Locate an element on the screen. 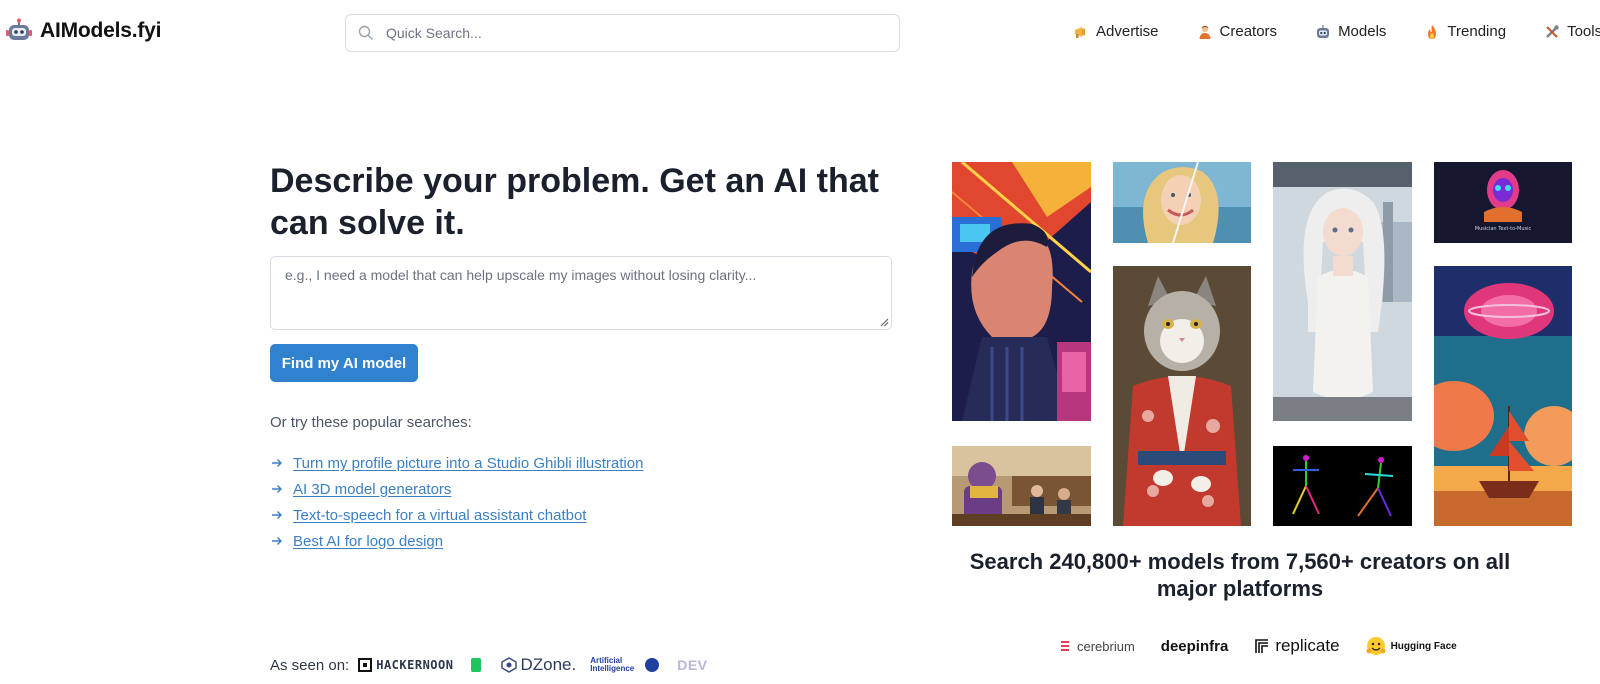 This screenshot has width=1600, height=684. problem-description-input is located at coordinates (581, 293).